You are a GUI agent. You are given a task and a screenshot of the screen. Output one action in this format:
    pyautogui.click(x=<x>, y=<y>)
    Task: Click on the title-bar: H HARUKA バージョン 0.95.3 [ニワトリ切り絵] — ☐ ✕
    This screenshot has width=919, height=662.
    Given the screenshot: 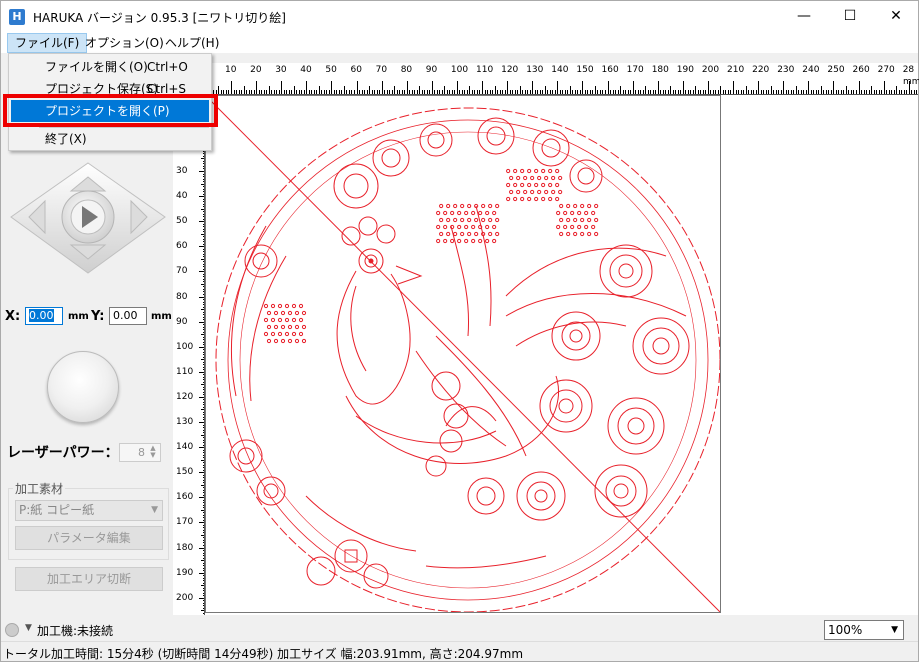 What is the action you would take?
    pyautogui.click(x=459, y=17)
    